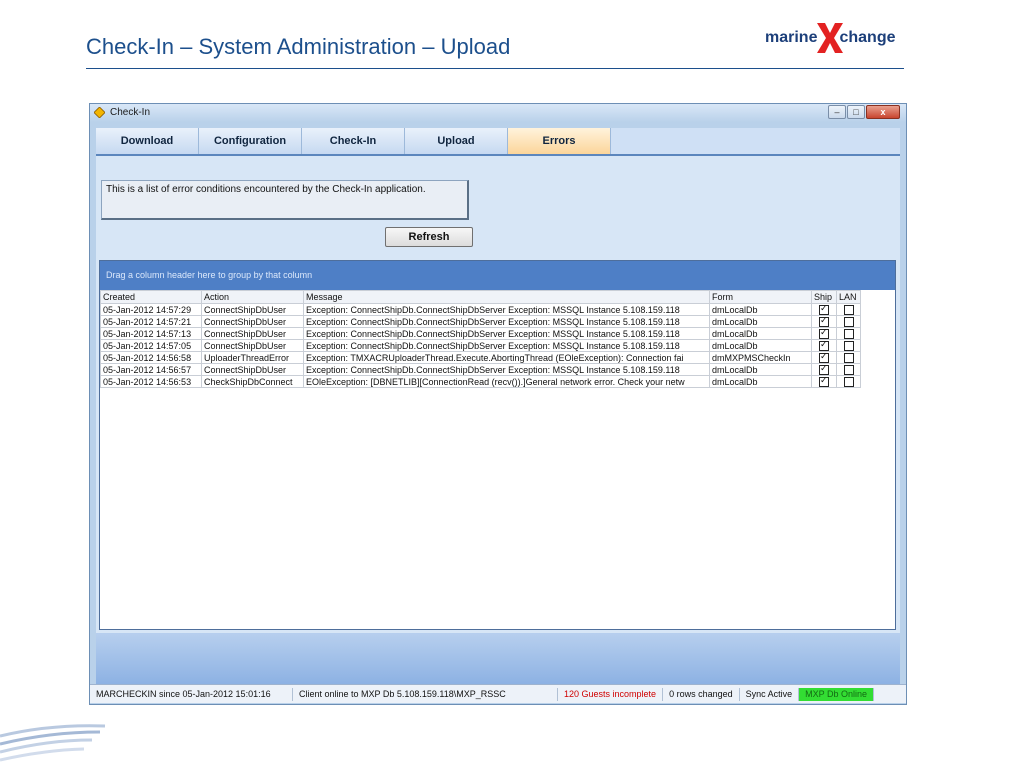 Image resolution: width=1024 pixels, height=768 pixels. Describe the element at coordinates (760, 297) in the screenshot. I see `column-header-form: Form` at that location.